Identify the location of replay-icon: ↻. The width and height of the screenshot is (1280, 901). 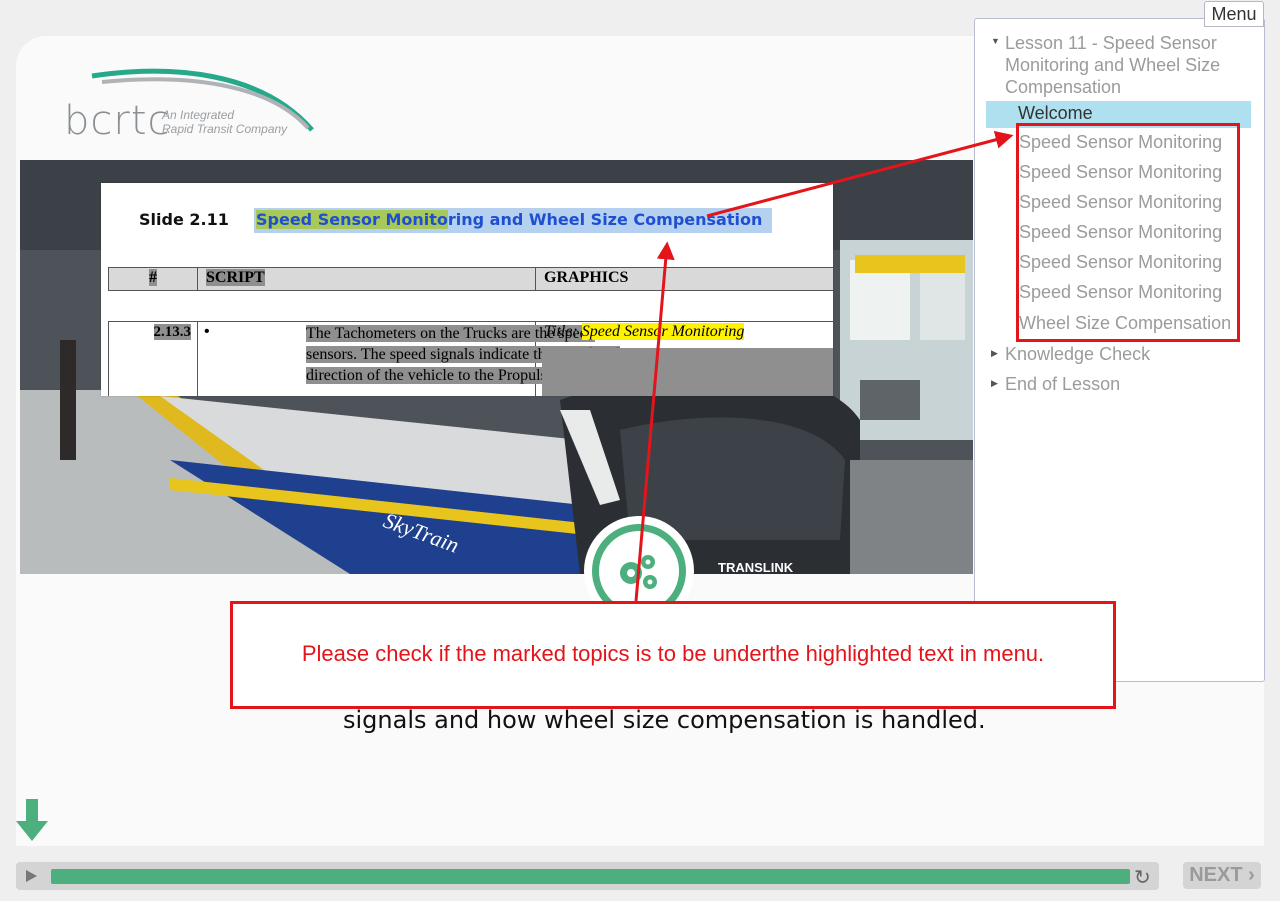
(1142, 877).